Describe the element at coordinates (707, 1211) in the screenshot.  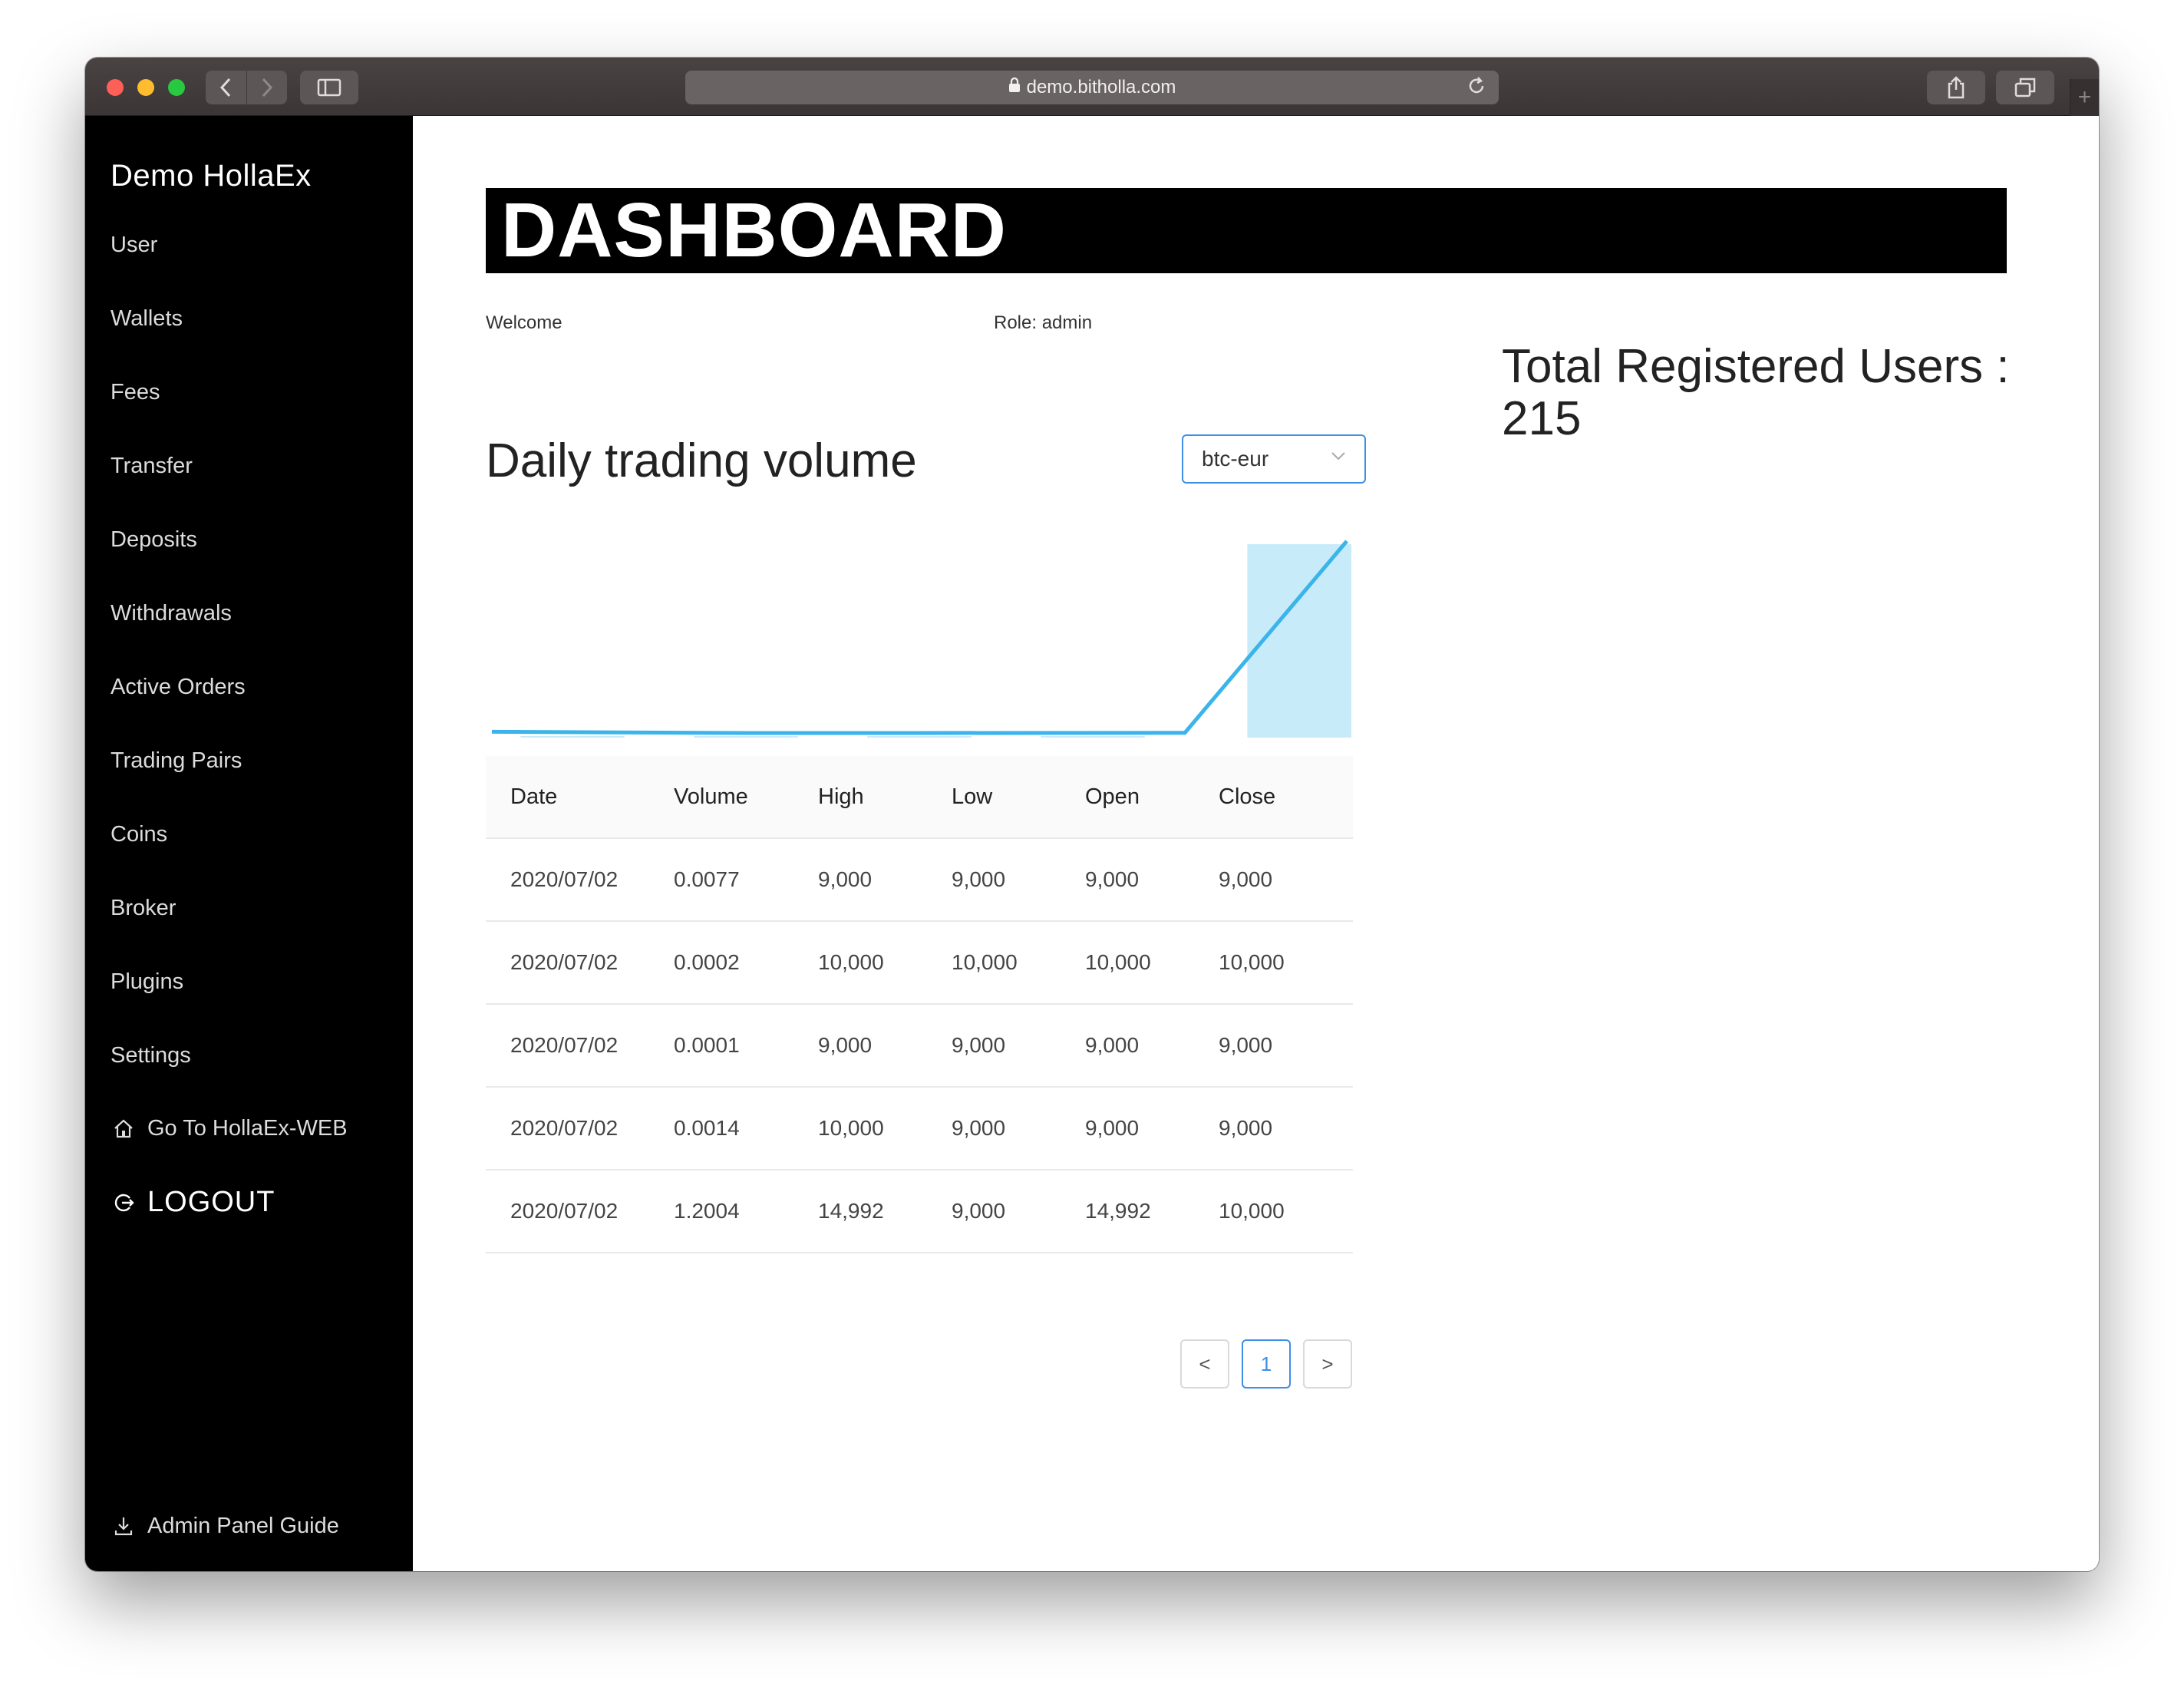
I see `cell-volume: 1.2004` at that location.